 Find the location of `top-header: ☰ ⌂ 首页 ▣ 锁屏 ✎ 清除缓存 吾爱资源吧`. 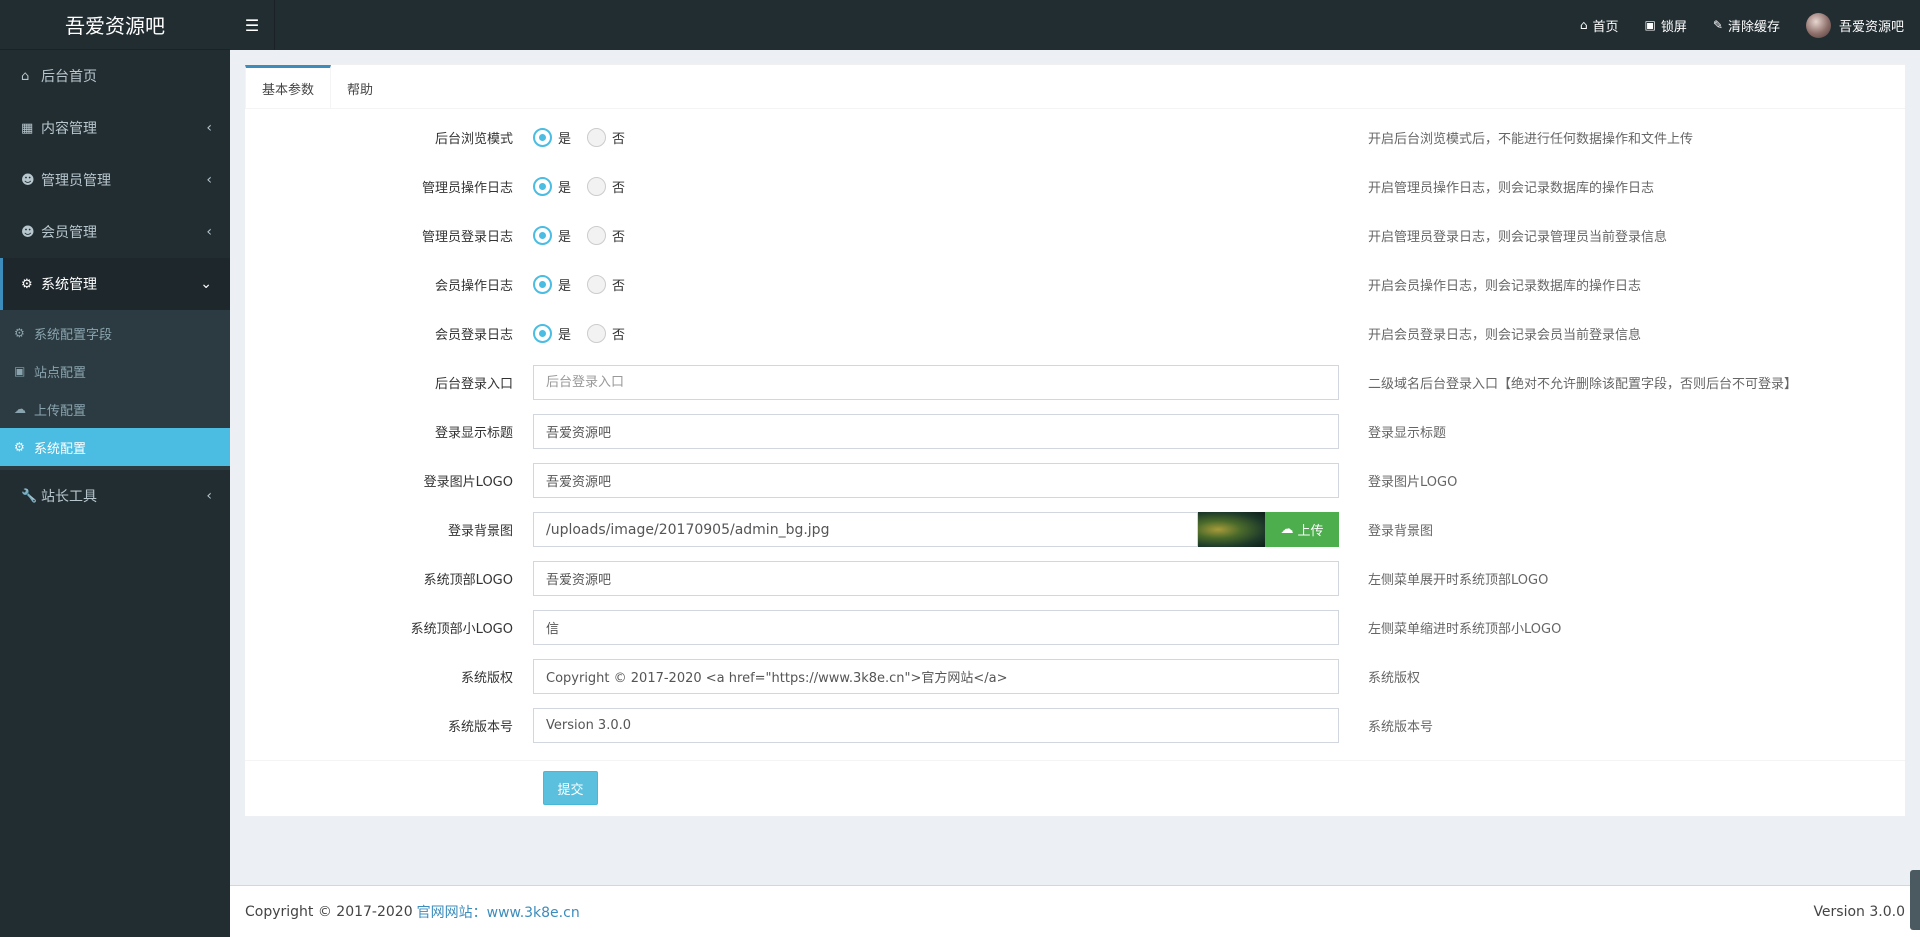

top-header: ☰ ⌂ 首页 ▣ 锁屏 ✎ 清除缓存 吾爱资源吧 is located at coordinates (1075, 25).